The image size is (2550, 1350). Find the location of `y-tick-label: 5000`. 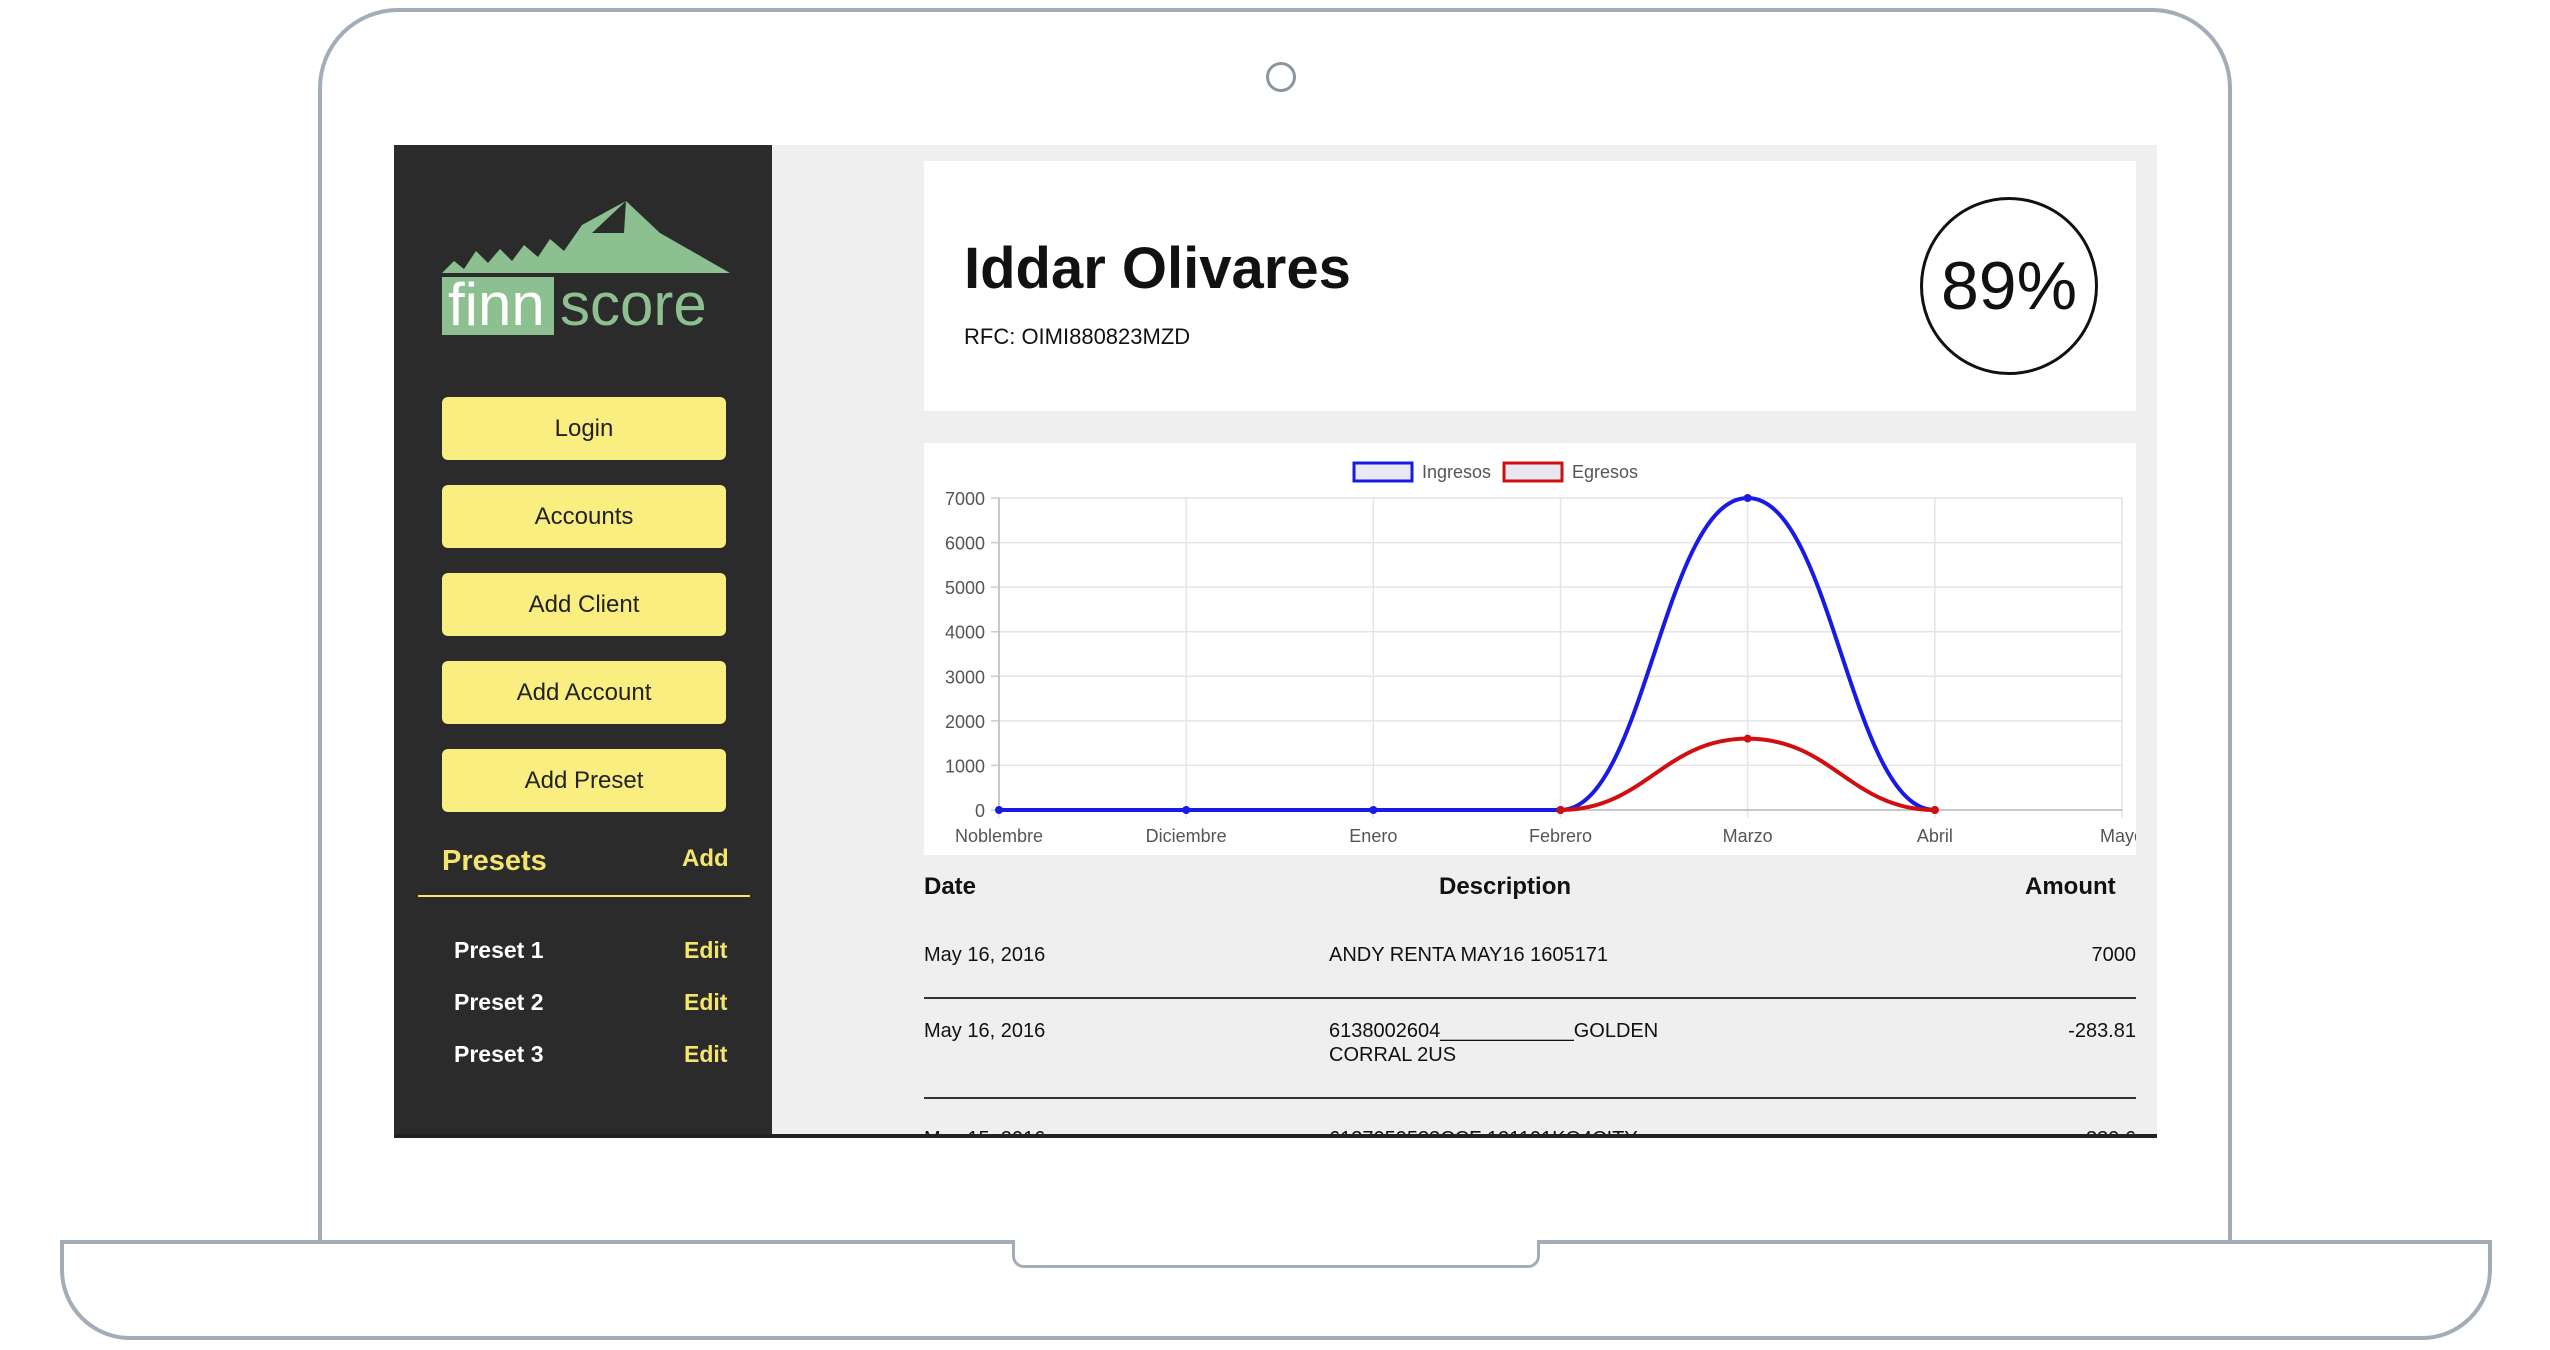

y-tick-label: 5000 is located at coordinates (965, 588).